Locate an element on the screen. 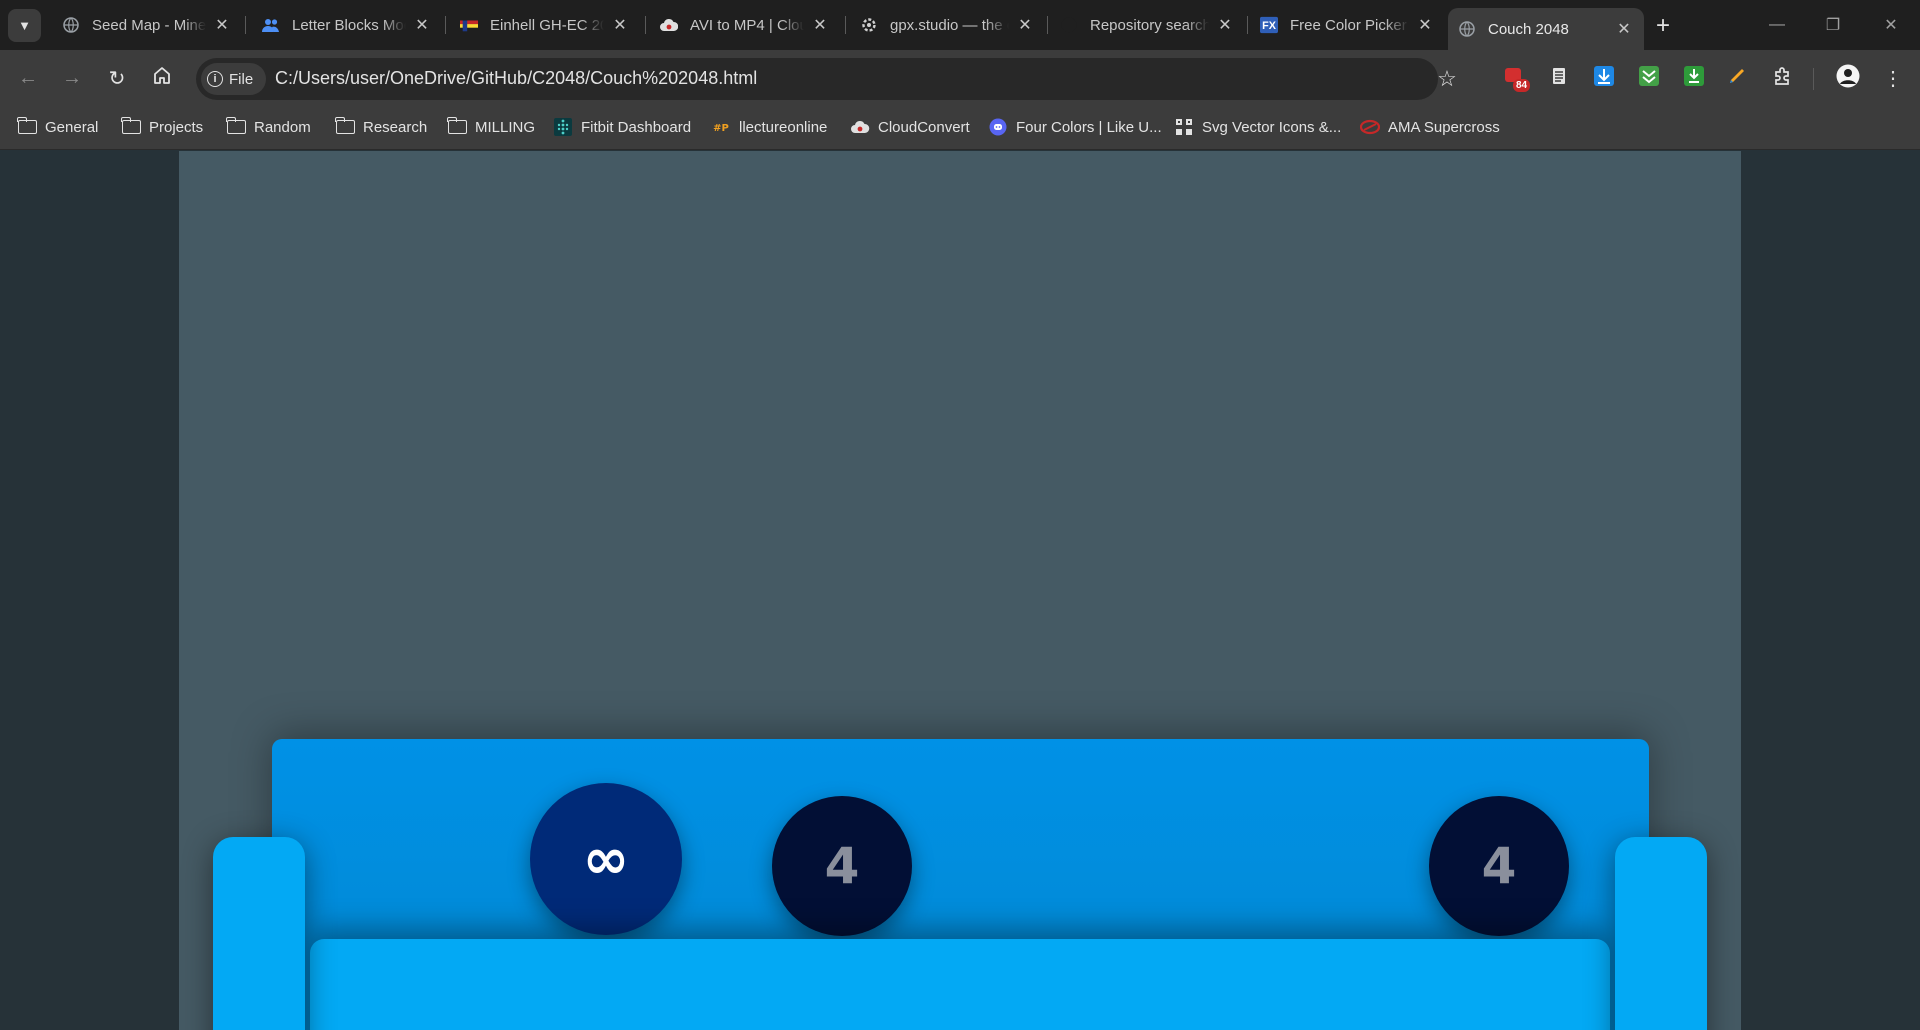 The image size is (1920, 1030). bookmark-folder-research: Research is located at coordinates (381, 127).